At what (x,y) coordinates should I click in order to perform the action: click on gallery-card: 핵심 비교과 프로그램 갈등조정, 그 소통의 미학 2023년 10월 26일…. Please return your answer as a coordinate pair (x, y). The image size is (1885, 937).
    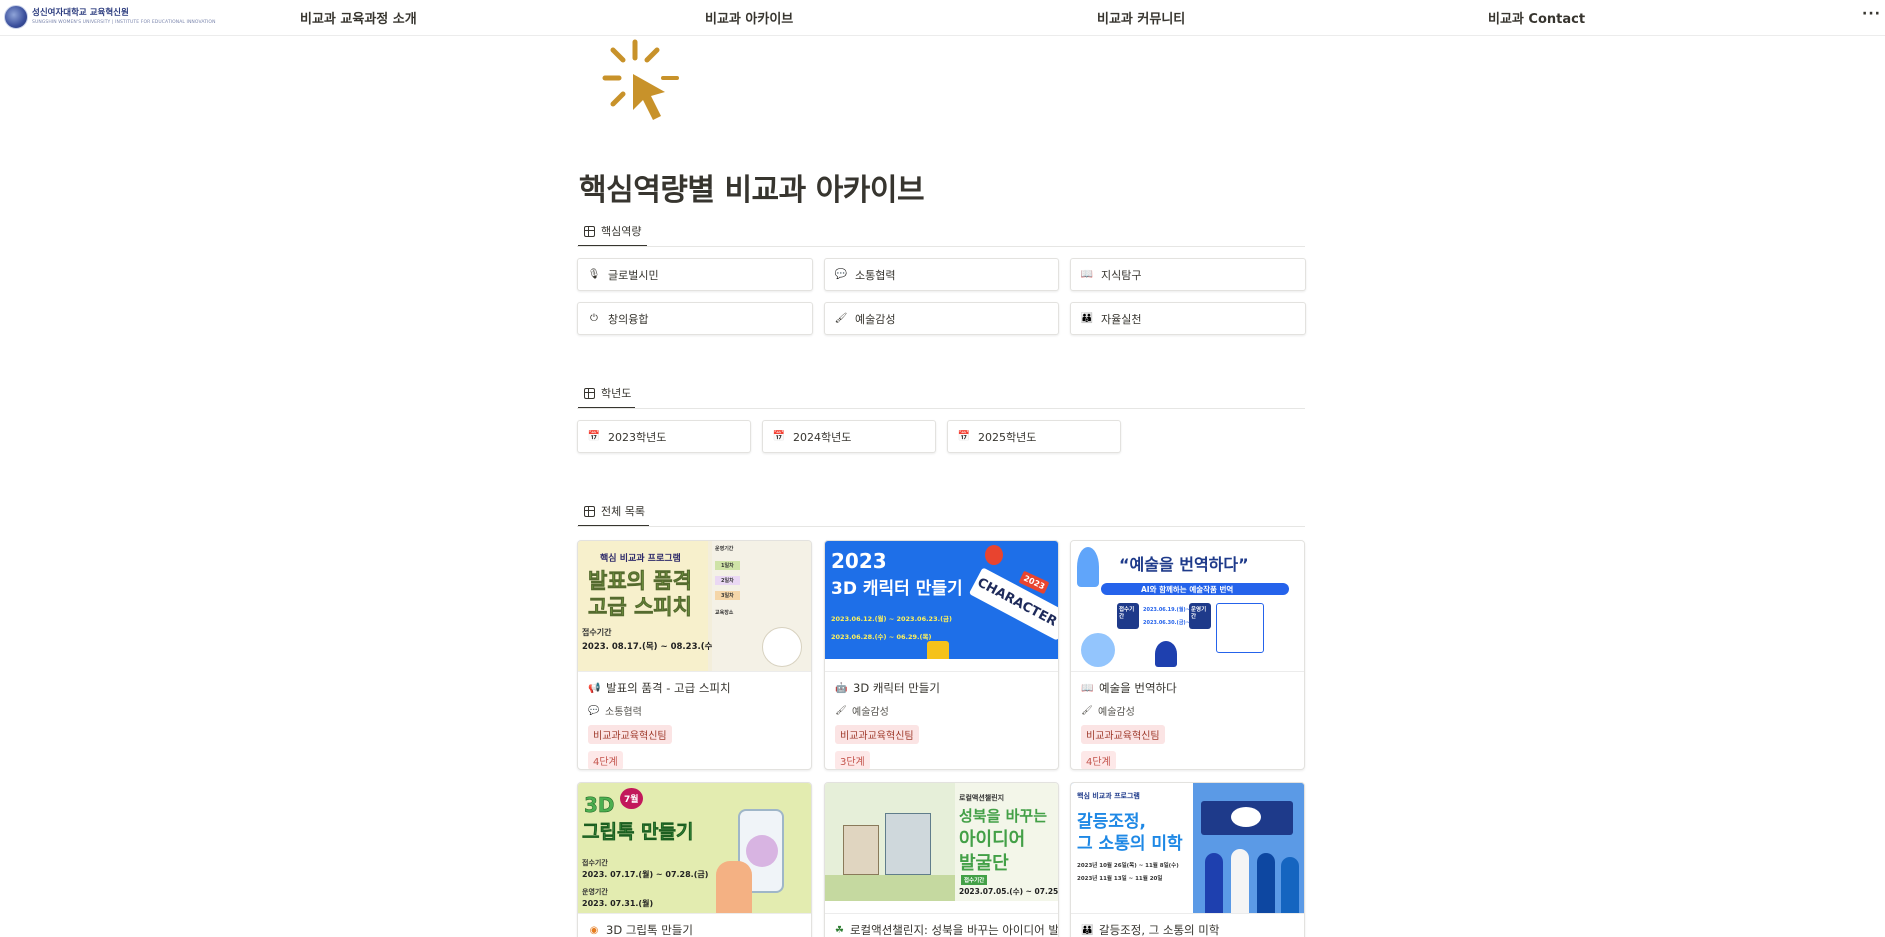
    Looking at the image, I should click on (1187, 859).